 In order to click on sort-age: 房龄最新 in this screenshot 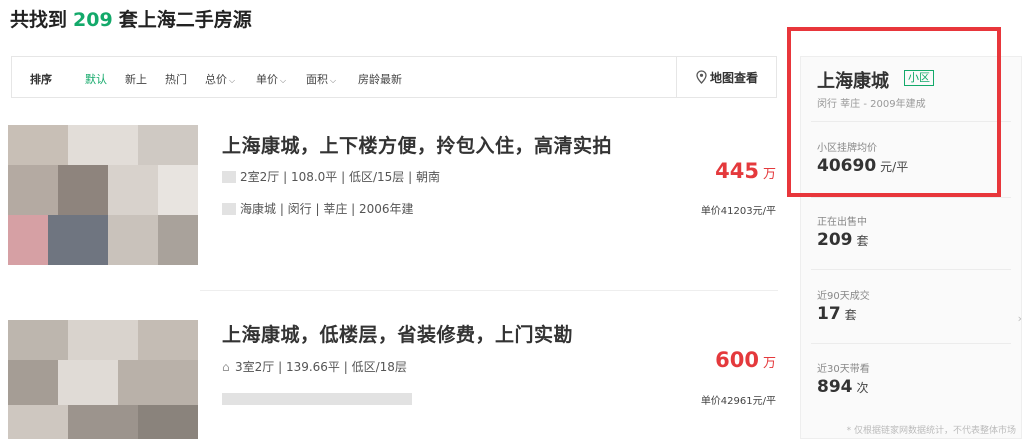, I will do `click(380, 79)`.